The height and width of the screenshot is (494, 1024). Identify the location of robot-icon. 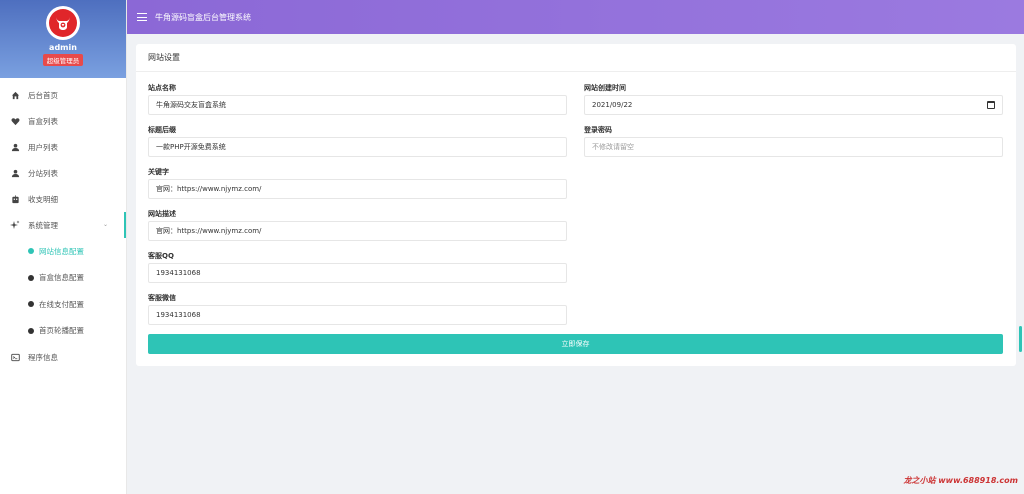
(15, 199).